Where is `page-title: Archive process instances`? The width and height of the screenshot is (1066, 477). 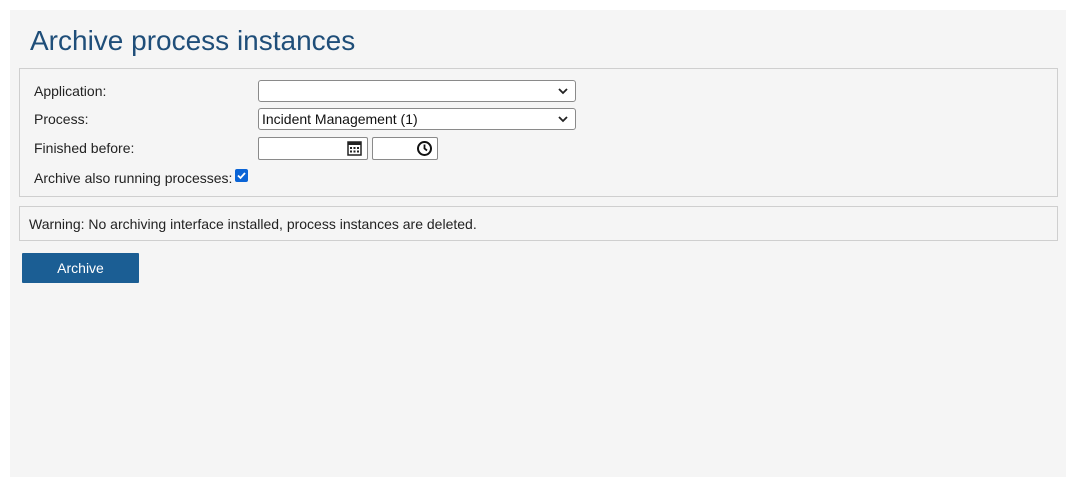 page-title: Archive process instances is located at coordinates (193, 40).